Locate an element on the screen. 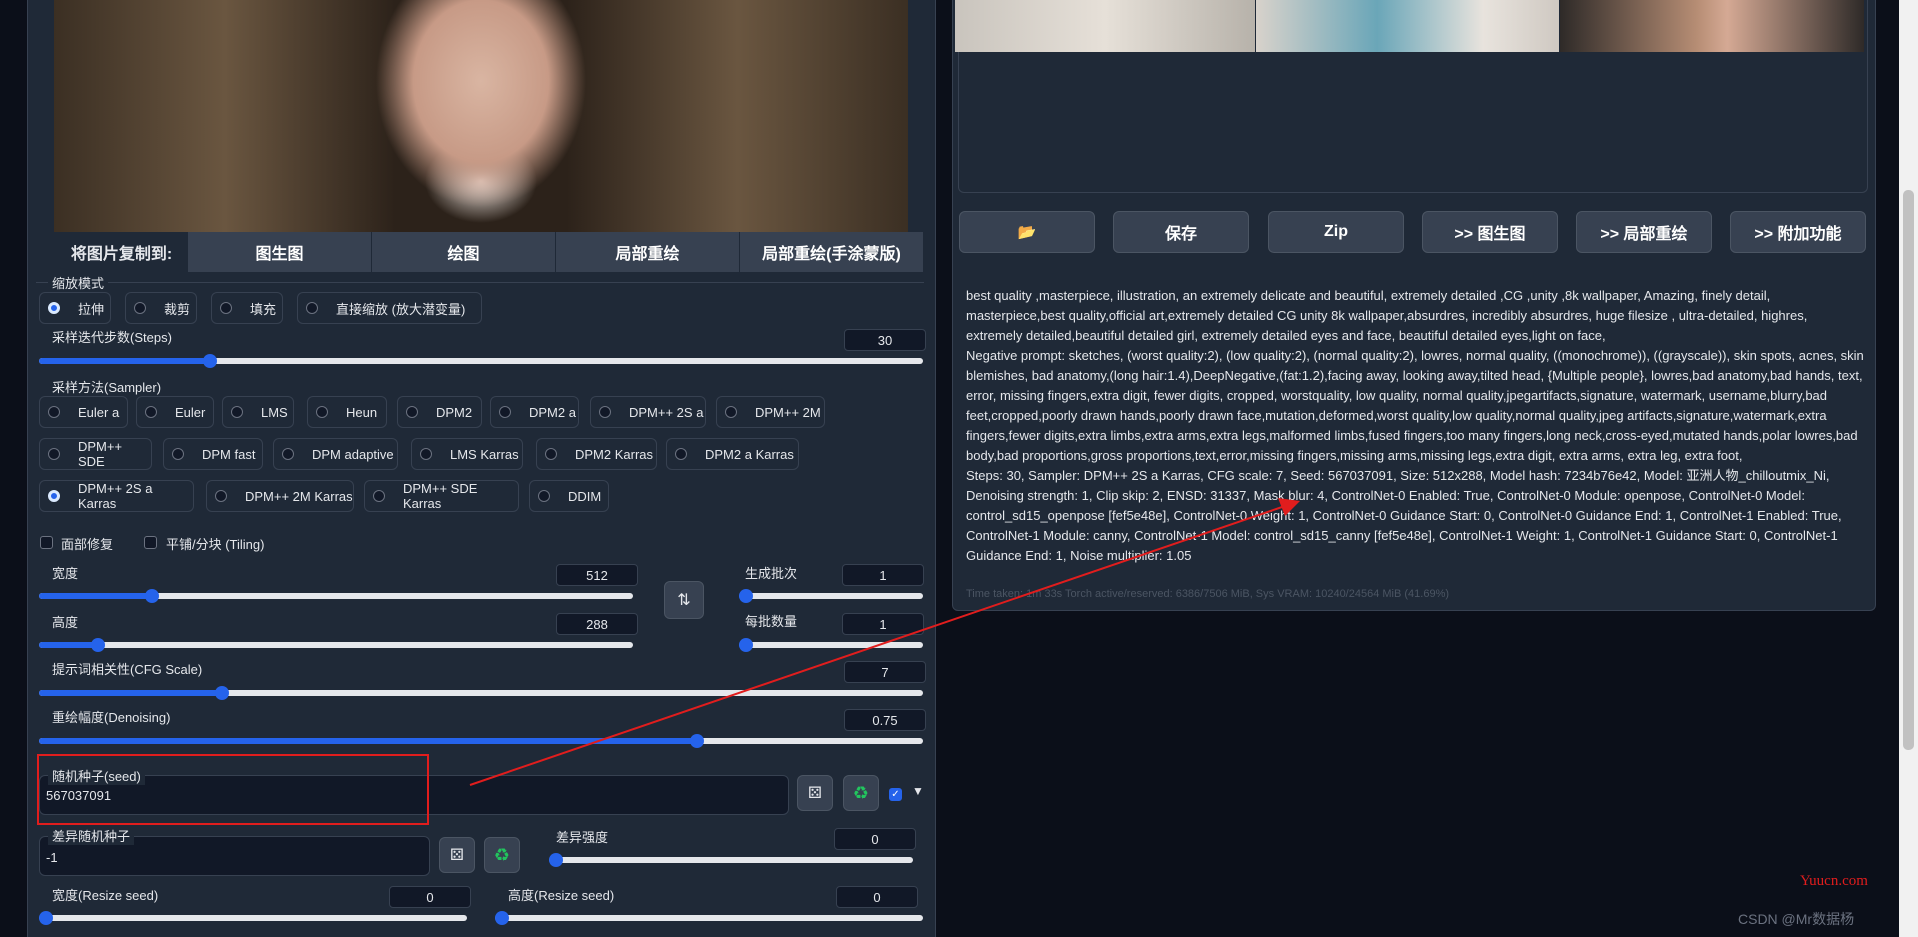  annotation-arrow is located at coordinates (884, 642).